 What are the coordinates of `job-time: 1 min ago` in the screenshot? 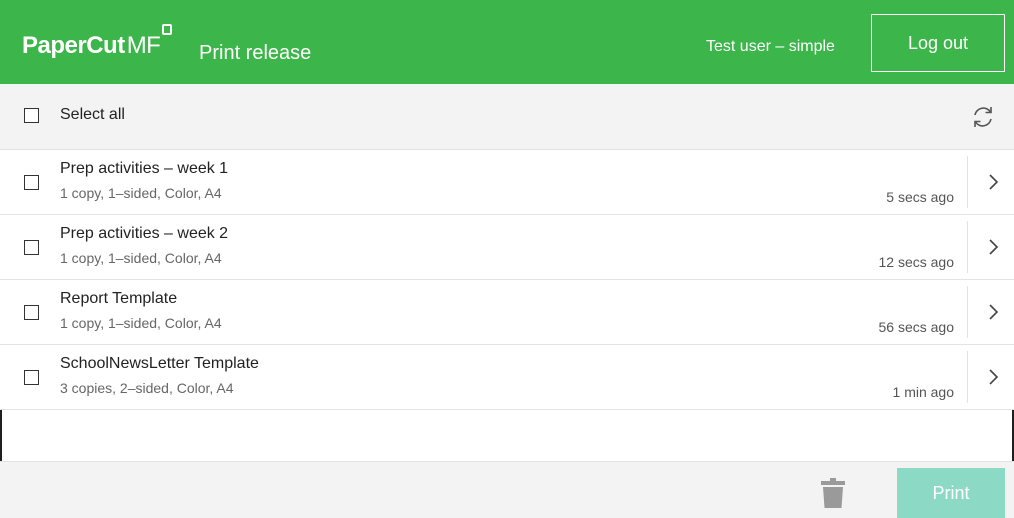 It's located at (923, 392).